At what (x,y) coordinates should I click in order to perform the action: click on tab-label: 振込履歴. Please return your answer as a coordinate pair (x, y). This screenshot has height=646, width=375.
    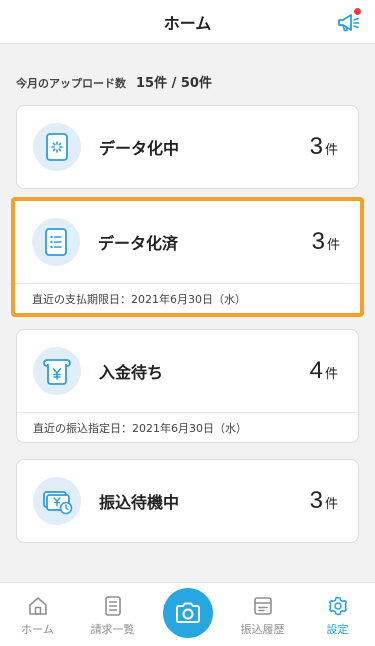
    Looking at the image, I should click on (262, 629).